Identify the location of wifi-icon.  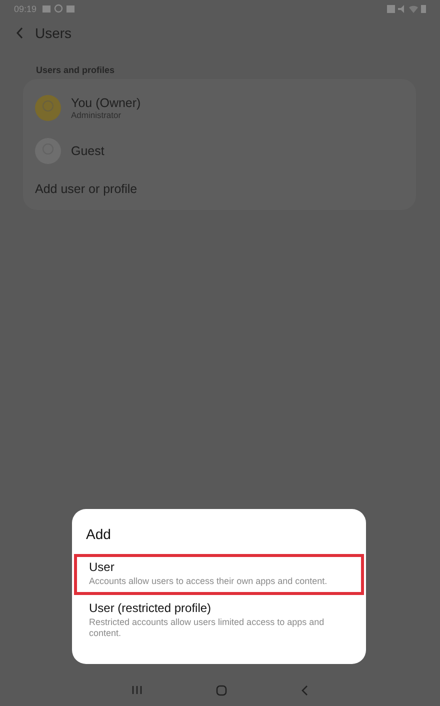
(413, 8).